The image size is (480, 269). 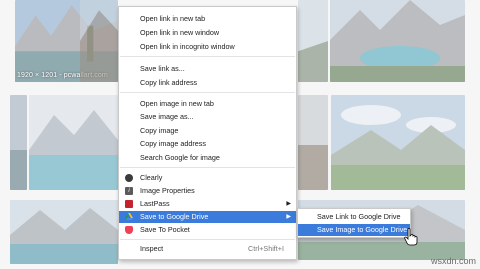 What do you see at coordinates (354, 217) in the screenshot?
I see `submenu-item-save-link-to-drive: Save Link to Google Drive` at bounding box center [354, 217].